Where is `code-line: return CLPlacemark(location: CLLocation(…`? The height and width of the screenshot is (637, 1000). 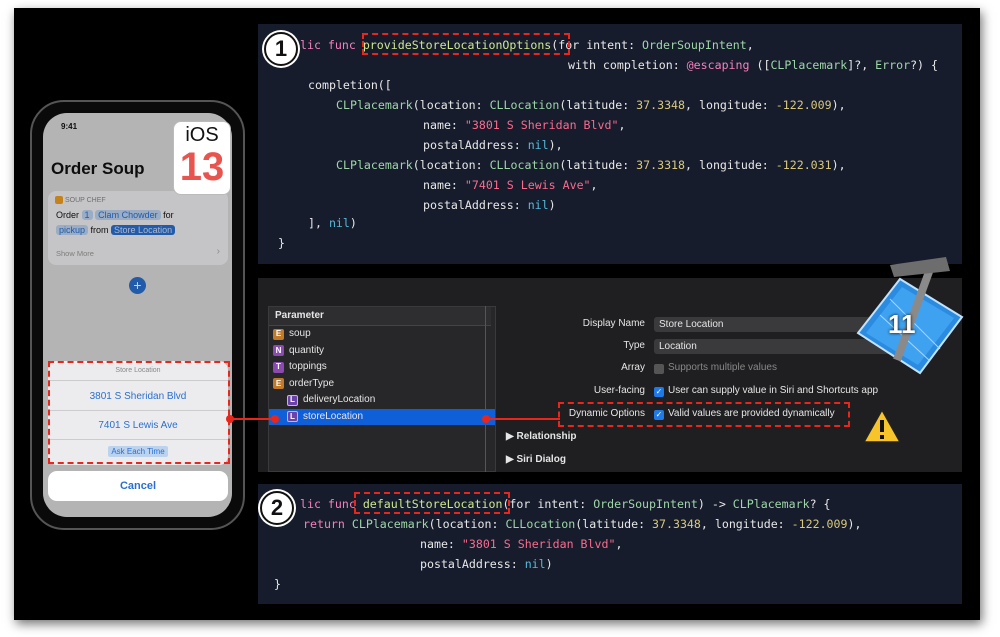
code-line: return CLPlacemark(location: CLLocation(… is located at coordinates (582, 524).